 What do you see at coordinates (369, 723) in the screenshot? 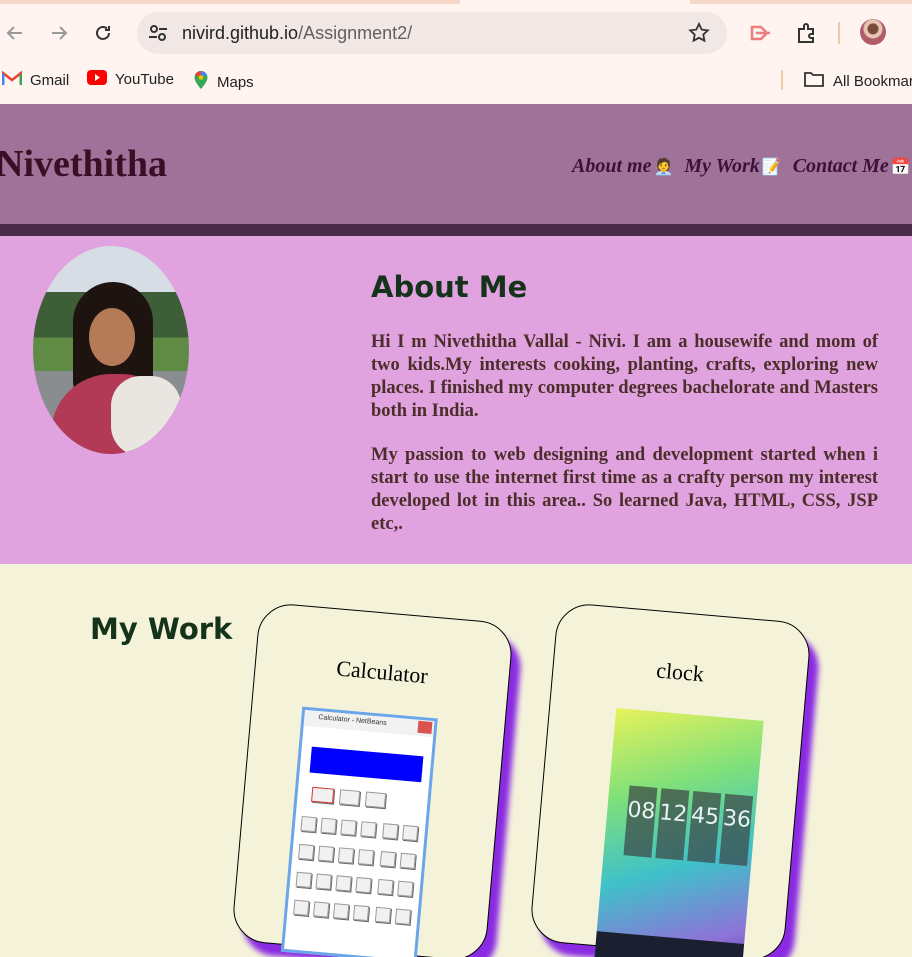
I see `calc-window-title: Calculator - NetBeans` at bounding box center [369, 723].